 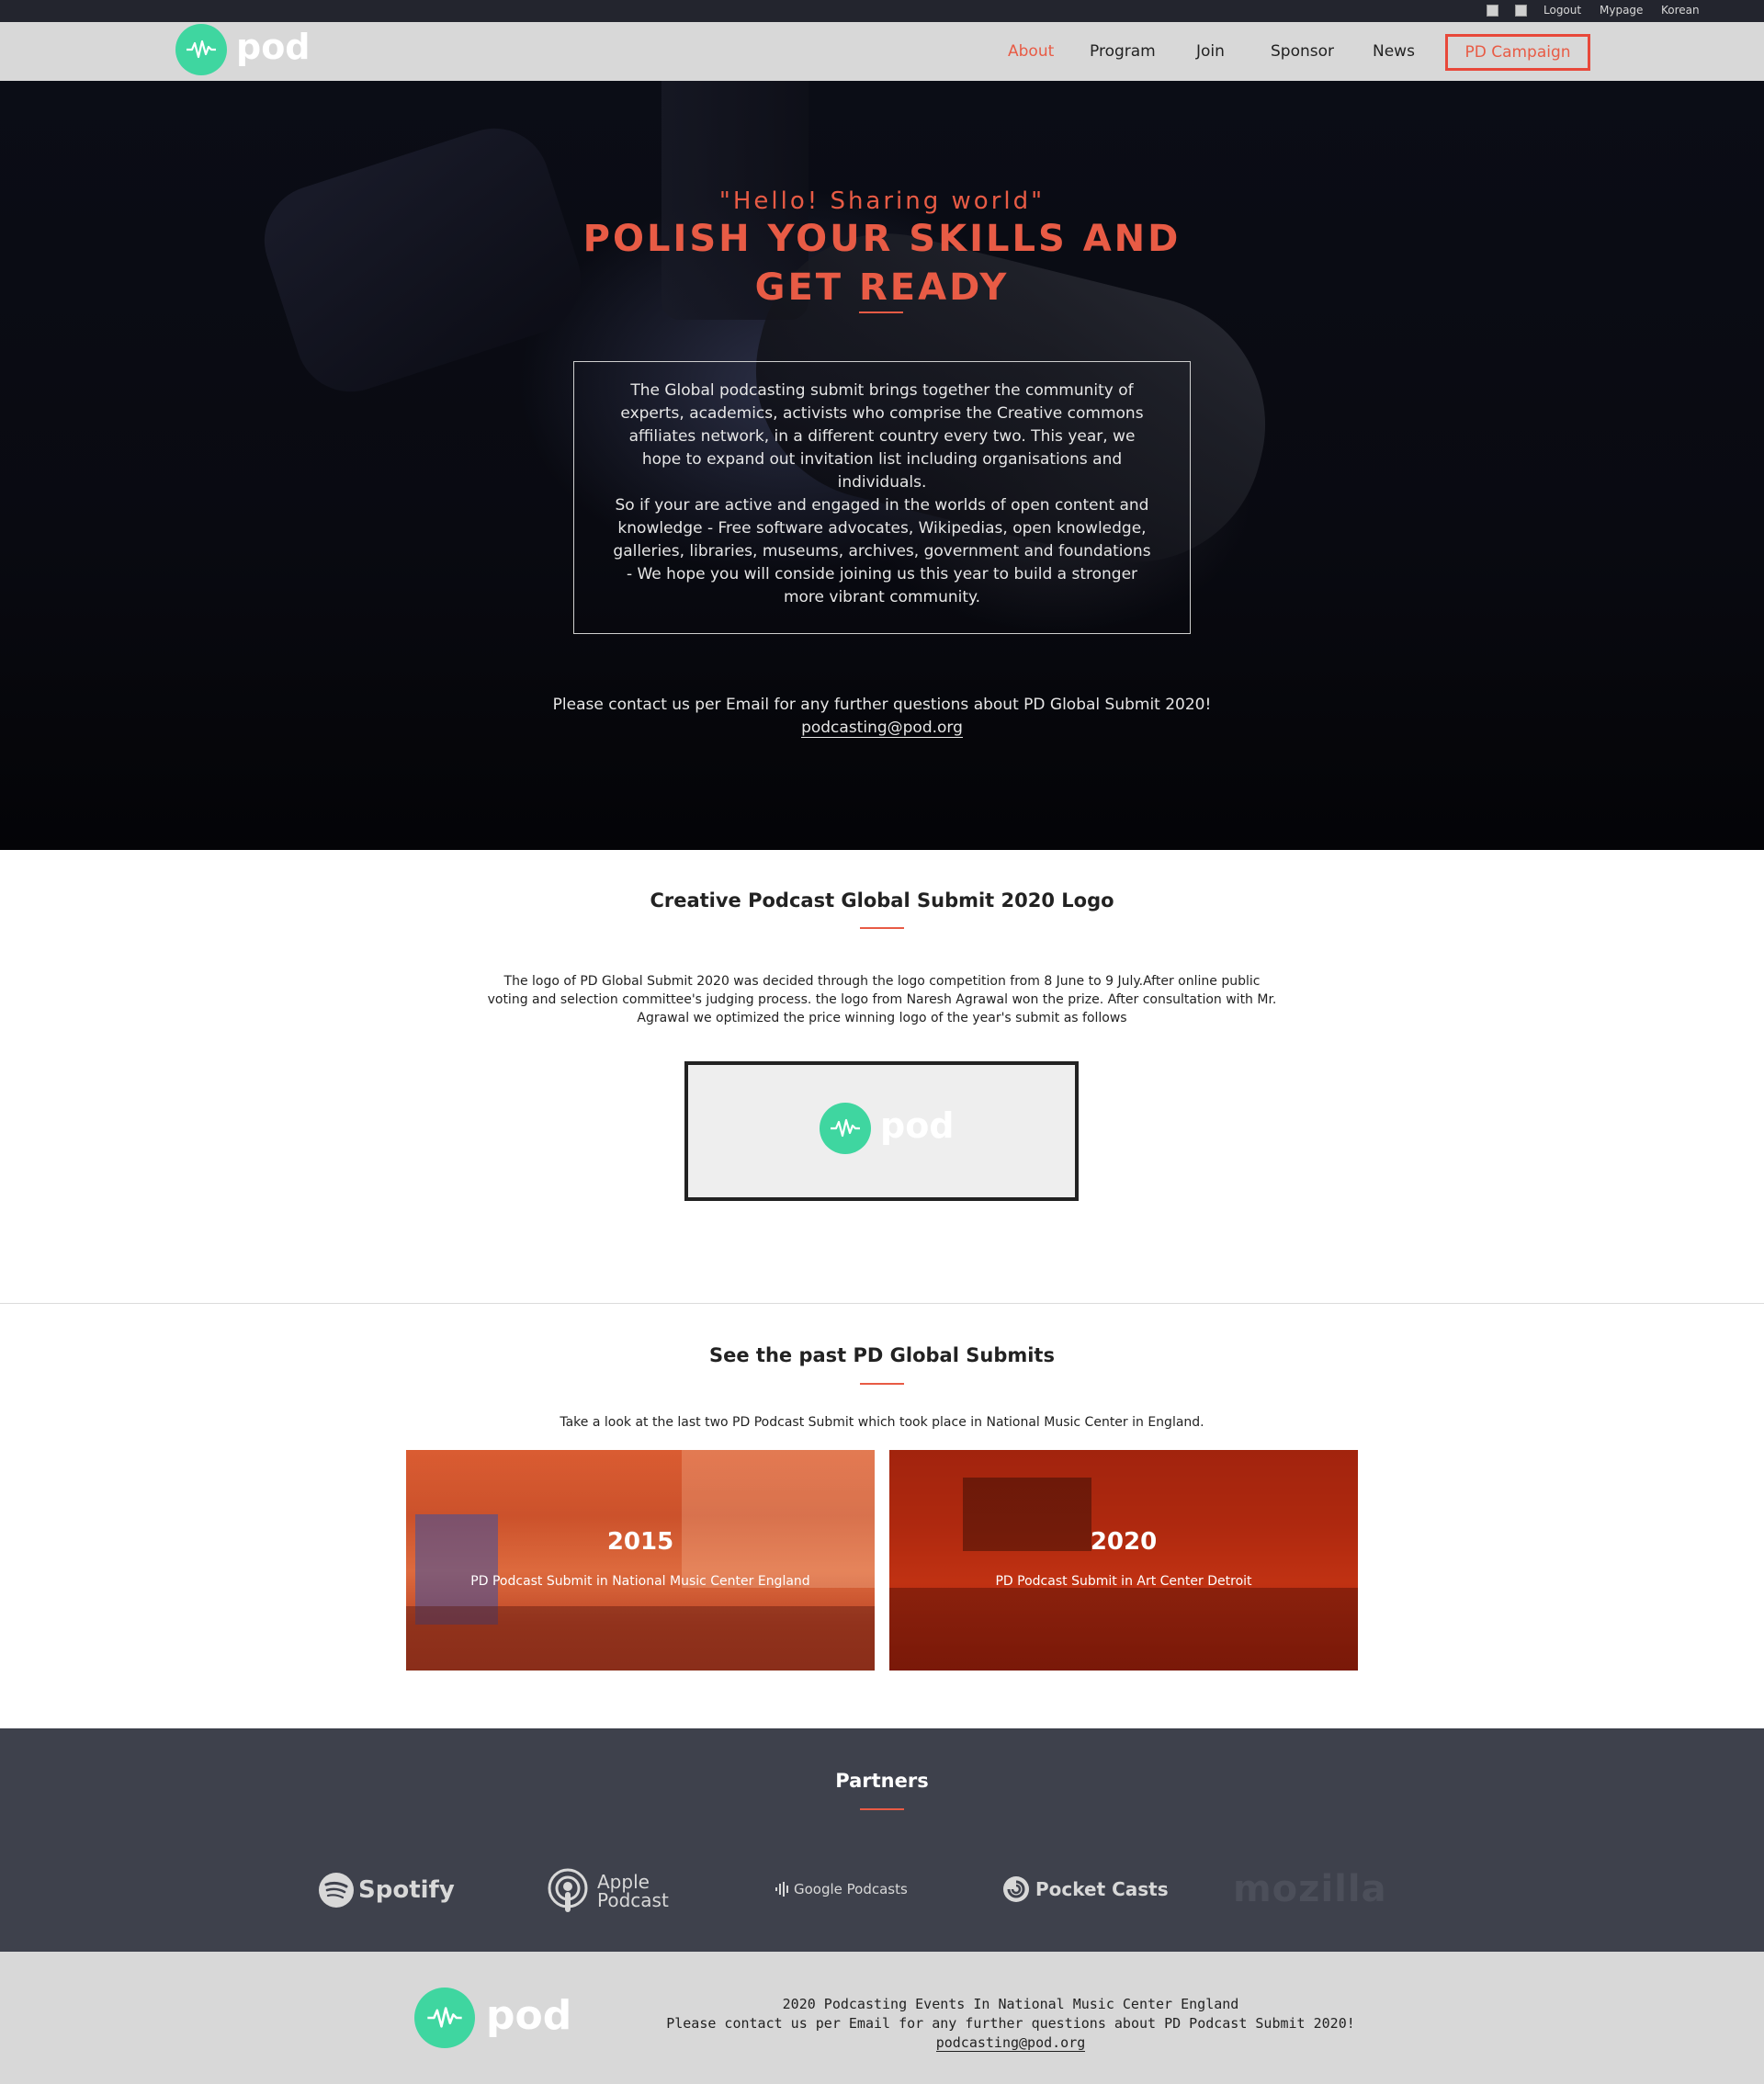 I want to click on logout-link: Logout, so click(x=1562, y=11).